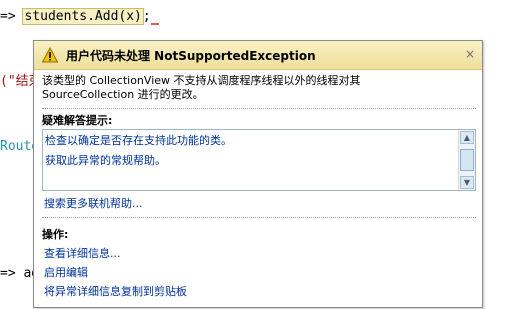  Describe the element at coordinates (77, 120) in the screenshot. I see `troubleshooting-title: 疑难解答提示:` at that location.